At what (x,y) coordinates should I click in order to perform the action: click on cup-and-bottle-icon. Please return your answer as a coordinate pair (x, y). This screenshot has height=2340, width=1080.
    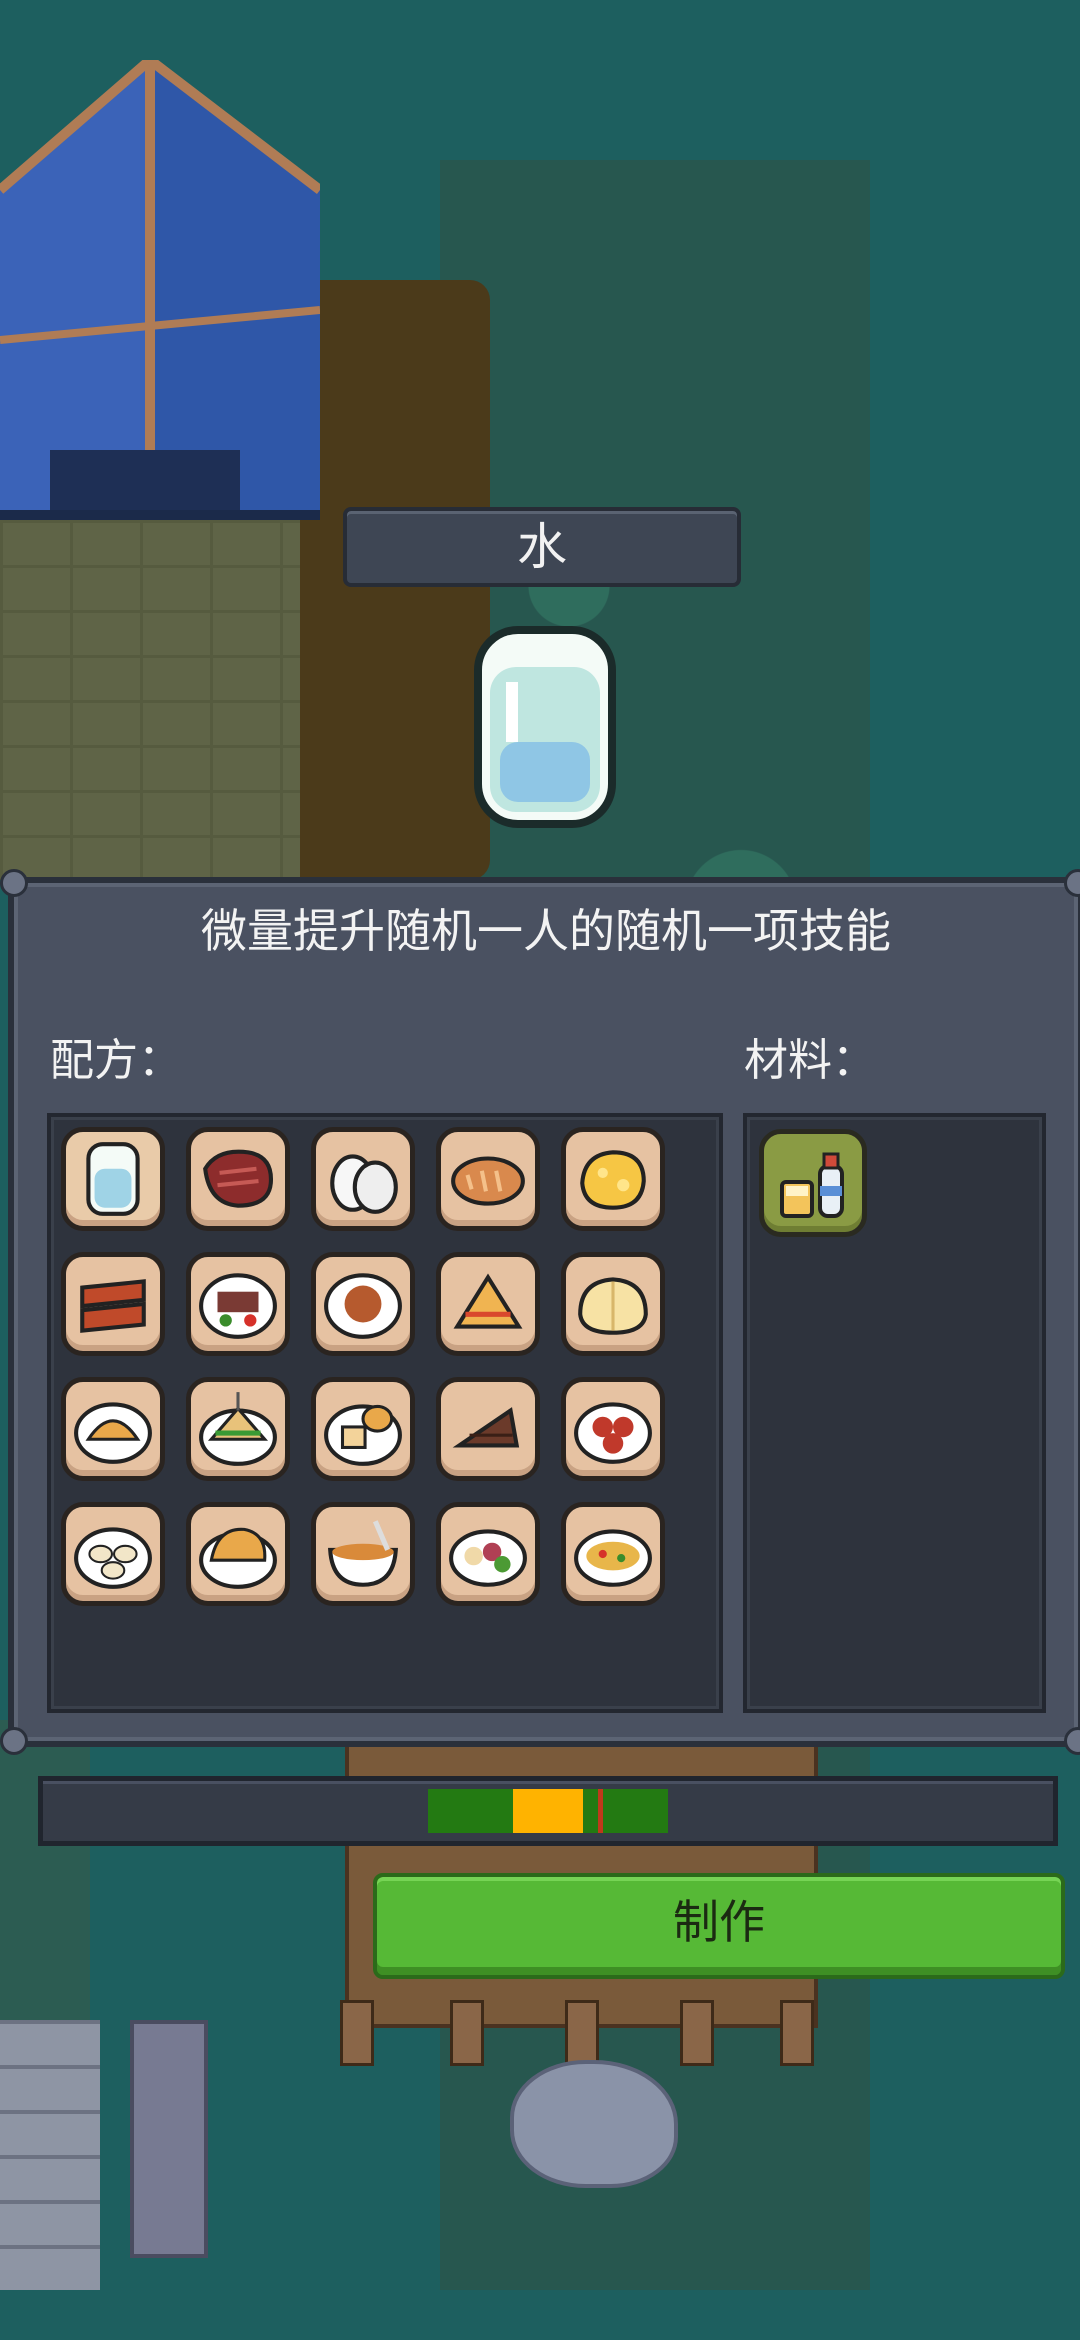
    Looking at the image, I should click on (812, 1185).